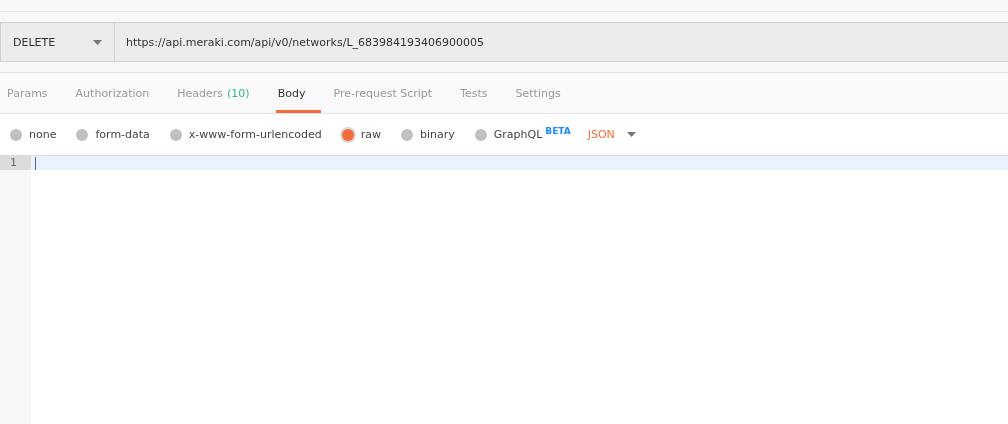 The image size is (1008, 424). I want to click on radio-label: none, so click(43, 134).